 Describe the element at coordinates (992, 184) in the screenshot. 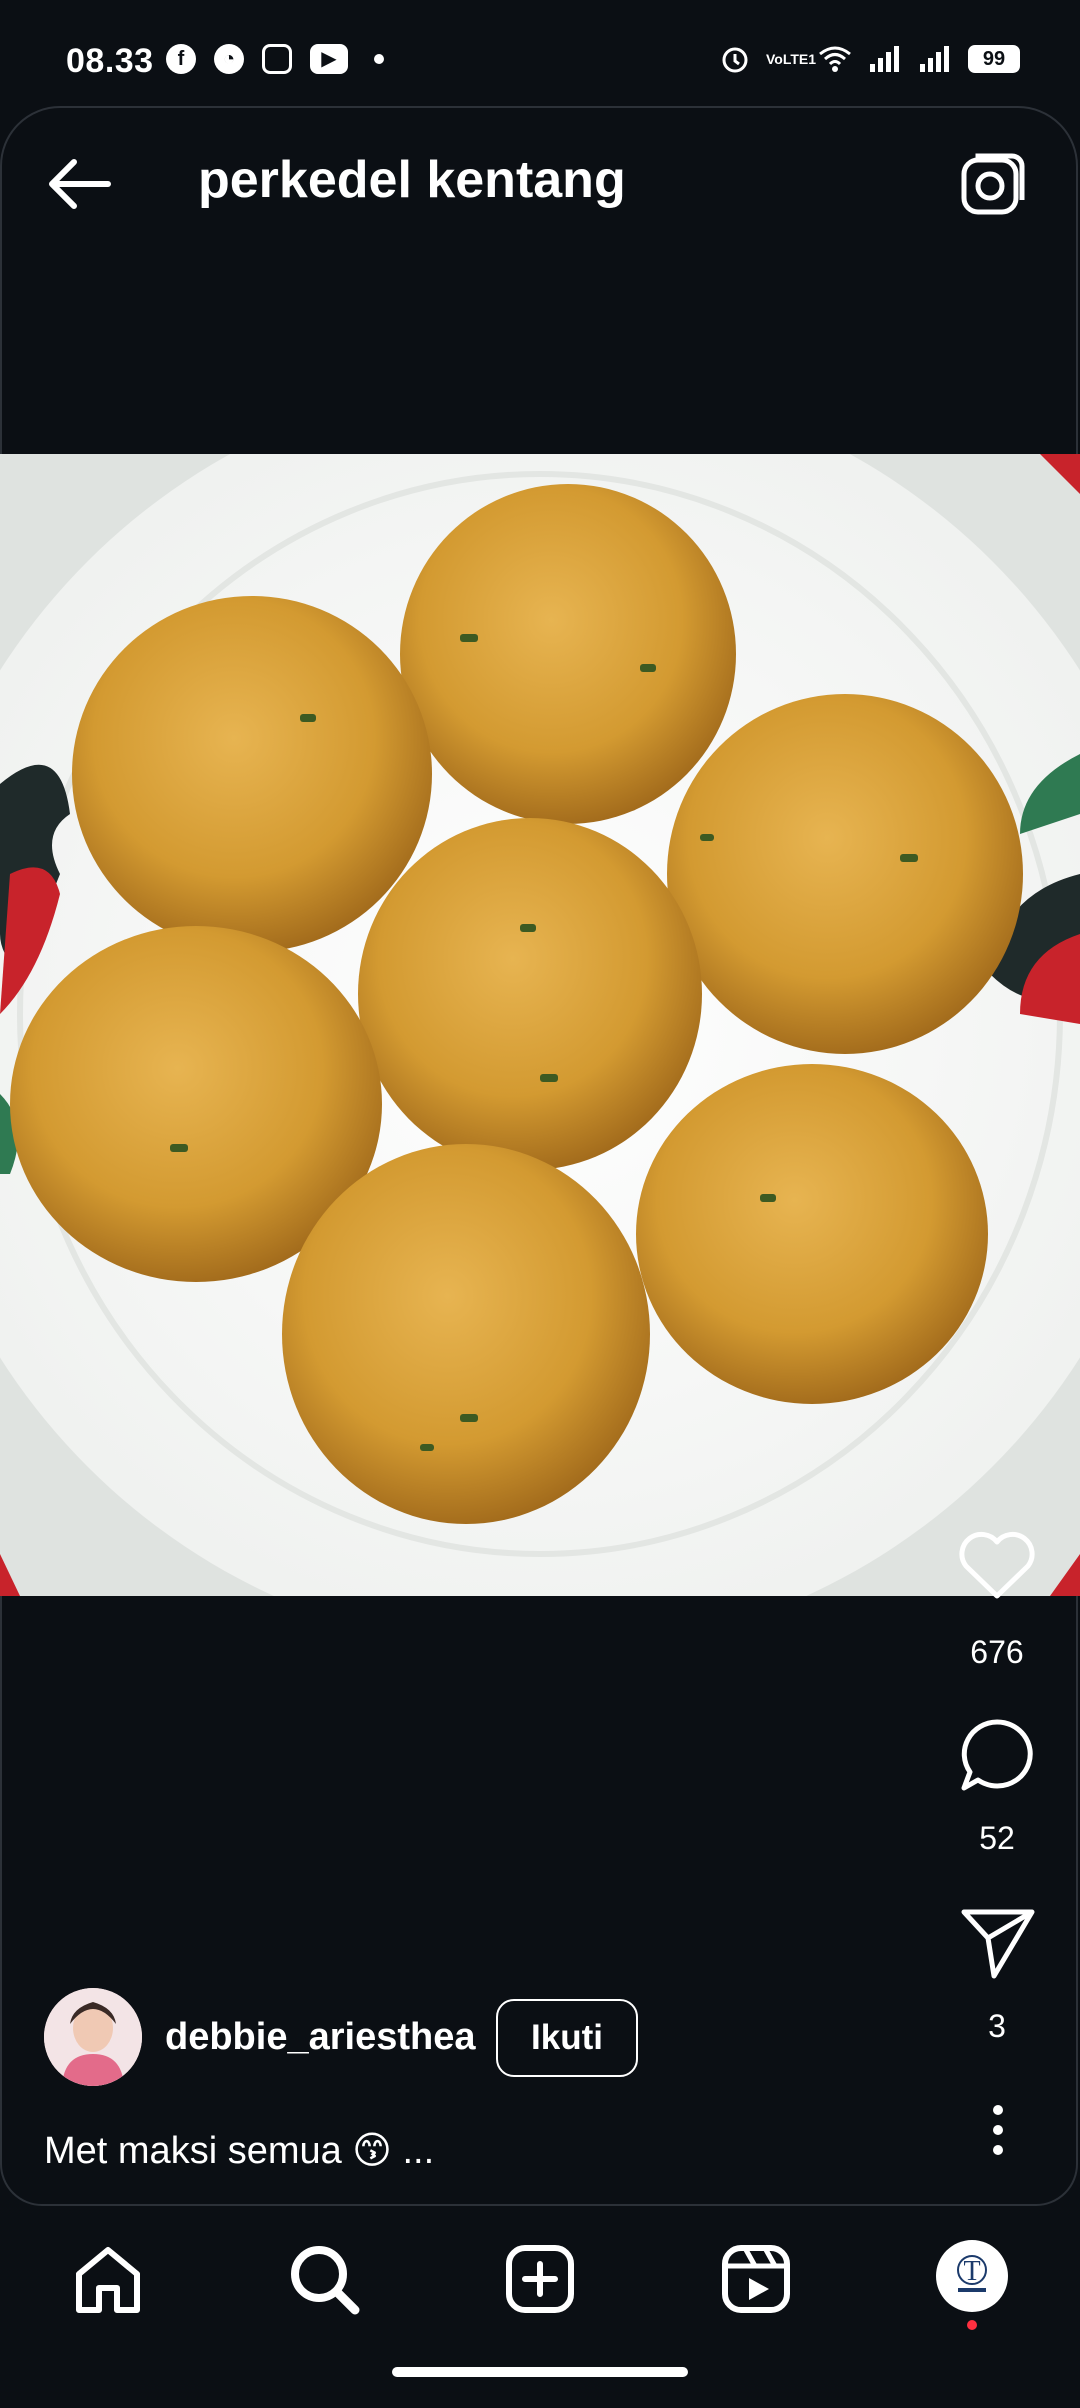

I see `camera-button` at that location.